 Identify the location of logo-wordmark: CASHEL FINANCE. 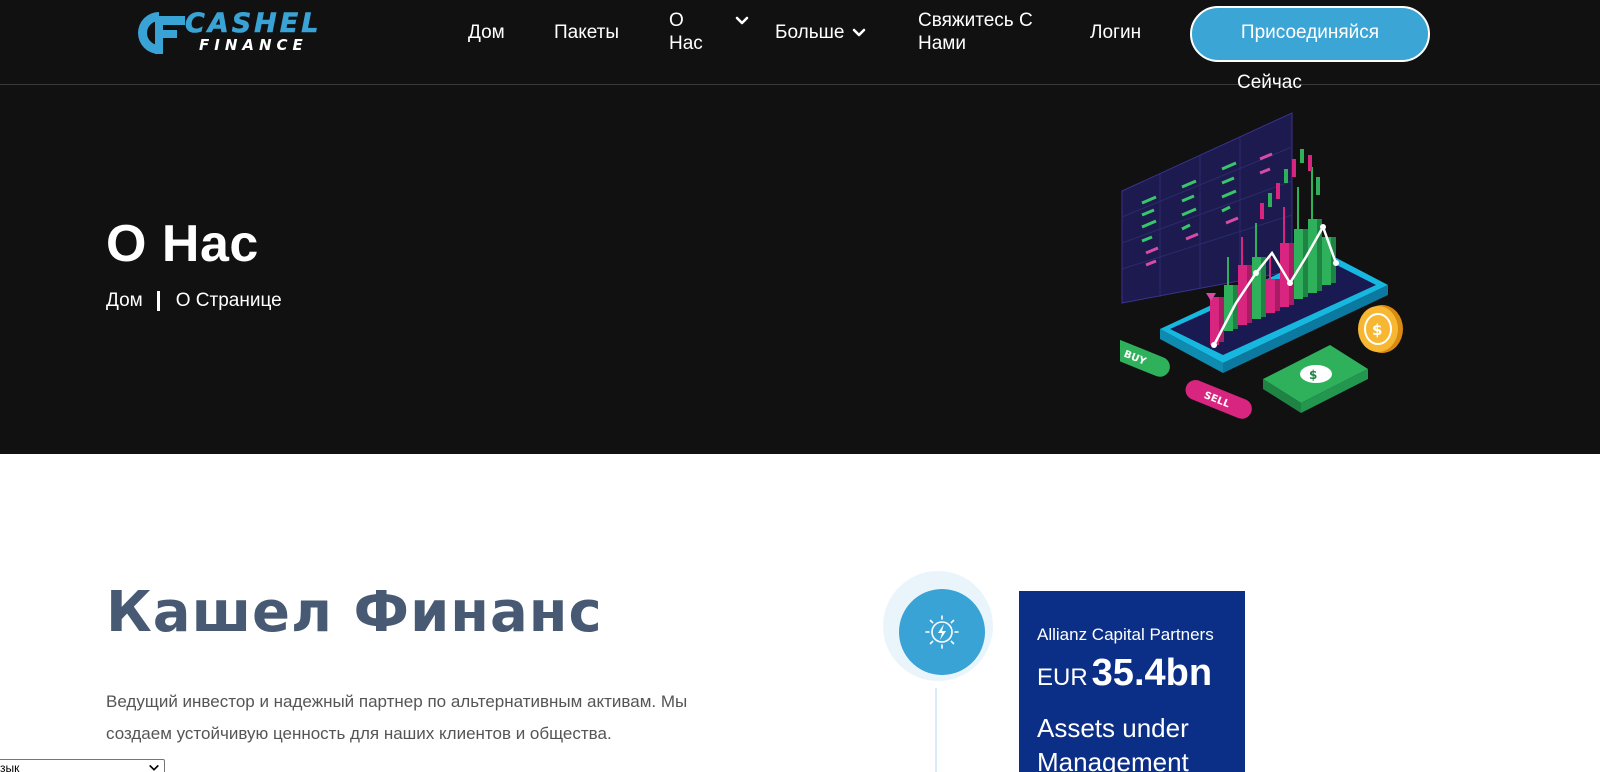
(253, 31).